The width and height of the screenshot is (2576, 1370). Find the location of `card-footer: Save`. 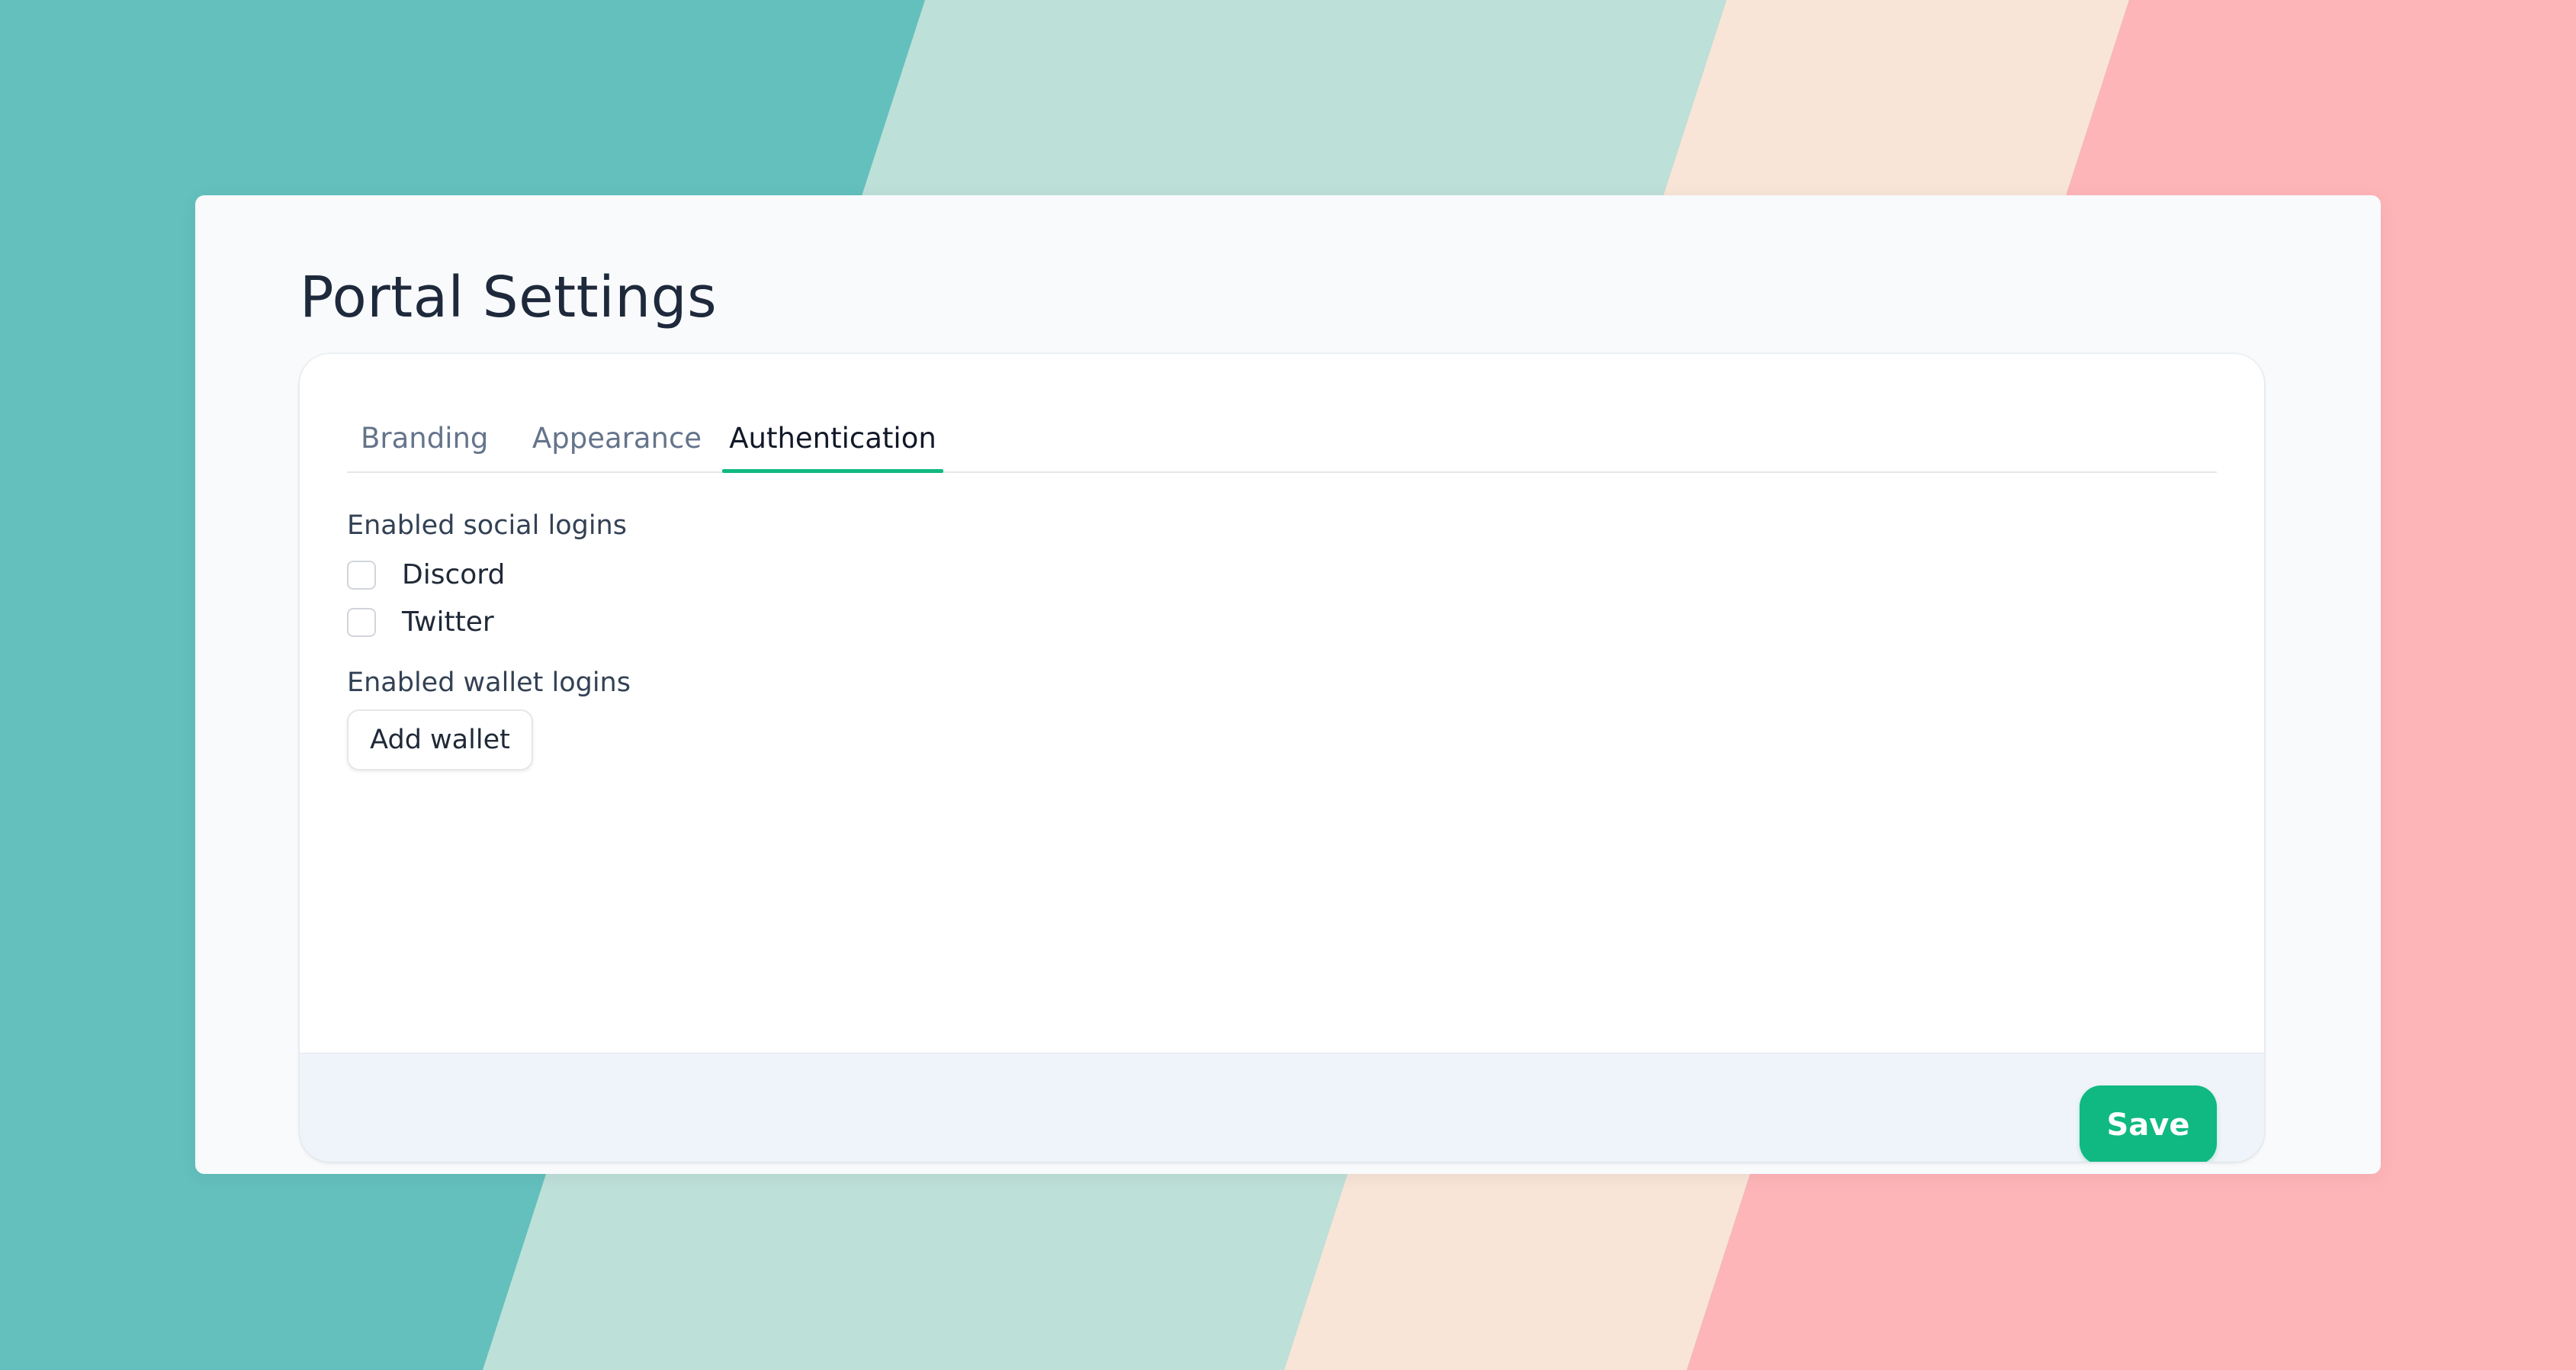

card-footer: Save is located at coordinates (1282, 1107).